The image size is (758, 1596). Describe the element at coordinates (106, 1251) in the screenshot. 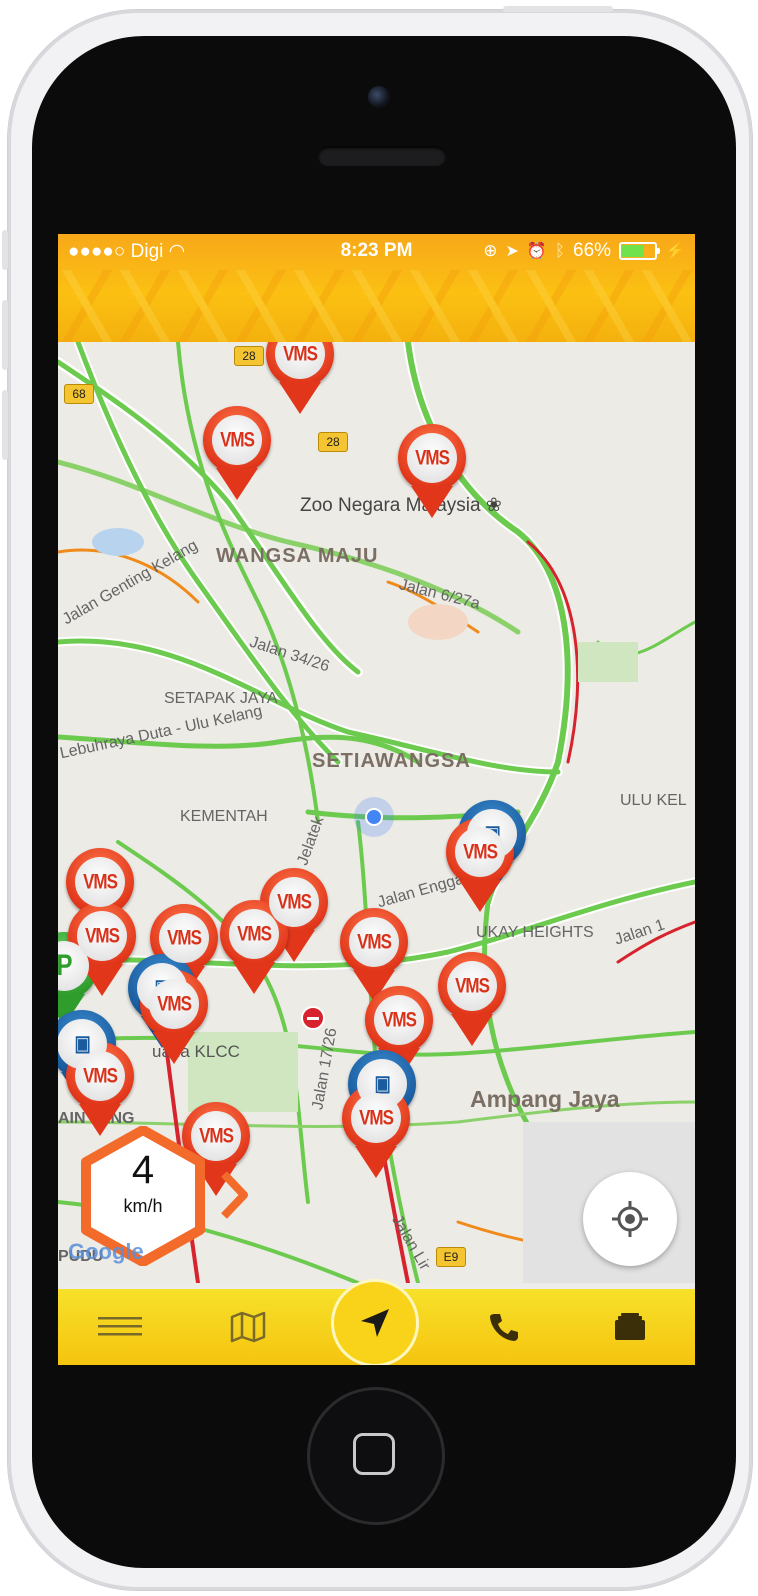

I see `google-attribution: Google` at that location.